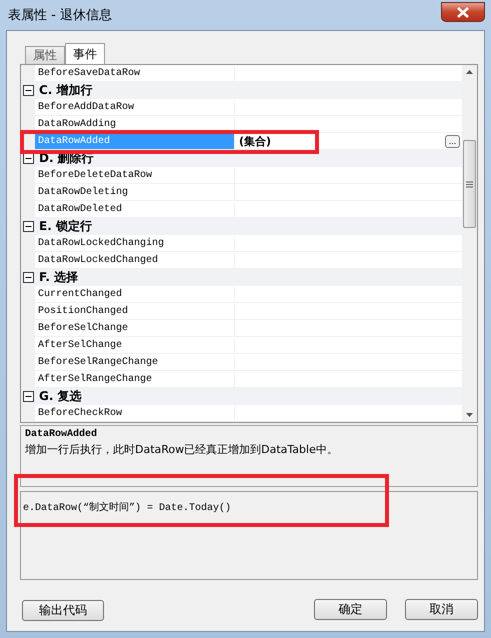 The image size is (491, 638). Describe the element at coordinates (59, 15) in the screenshot. I see `window-title: 表属性 - 退休信息` at that location.